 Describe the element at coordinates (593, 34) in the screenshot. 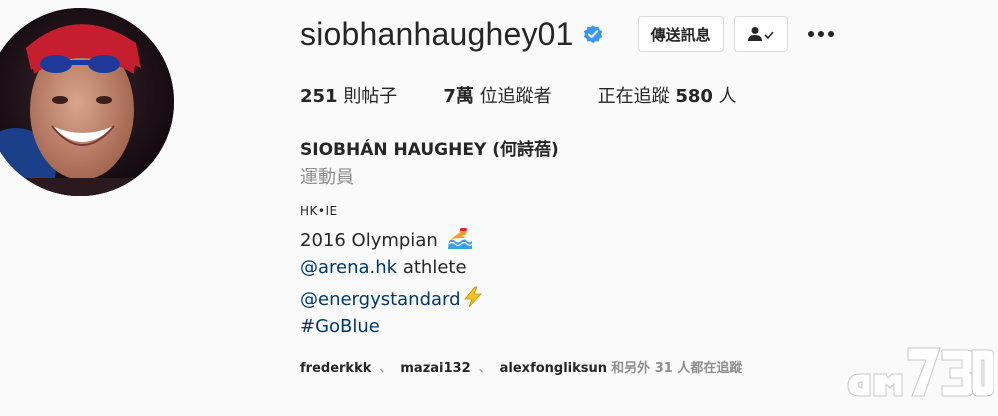

I see `verified-badge-icon` at that location.